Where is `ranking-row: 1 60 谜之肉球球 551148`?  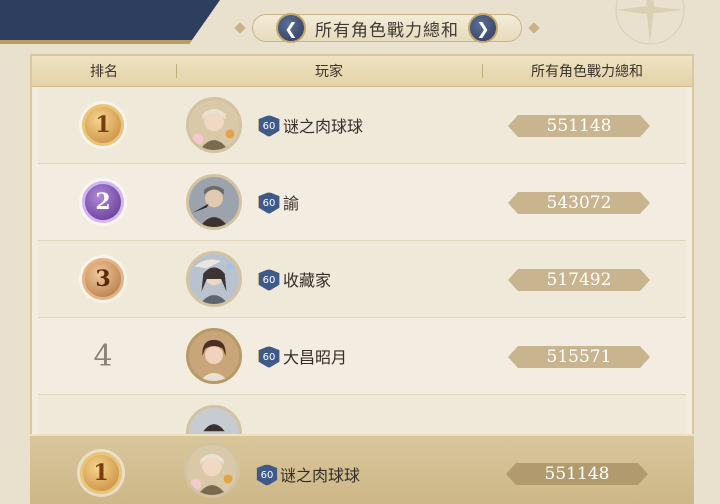 ranking-row: 1 60 谜之肉球球 551148 is located at coordinates (362, 125).